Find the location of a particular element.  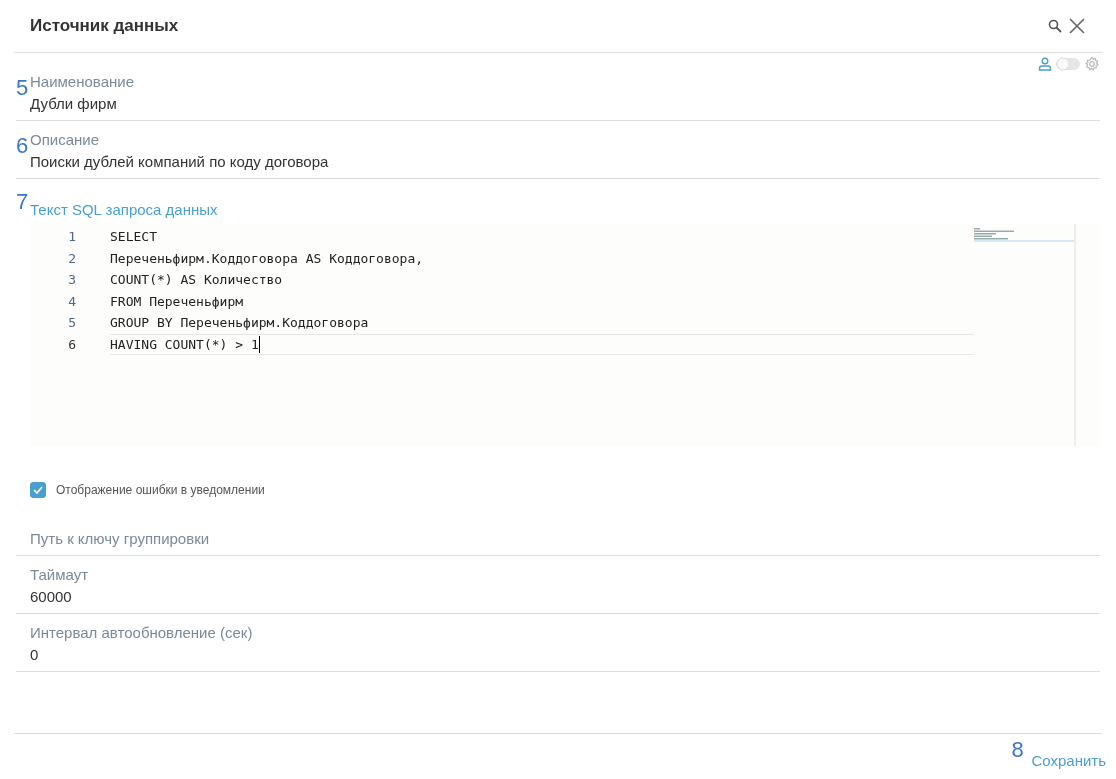

code-line: COUNT(*) AS Количество is located at coordinates (197, 280).